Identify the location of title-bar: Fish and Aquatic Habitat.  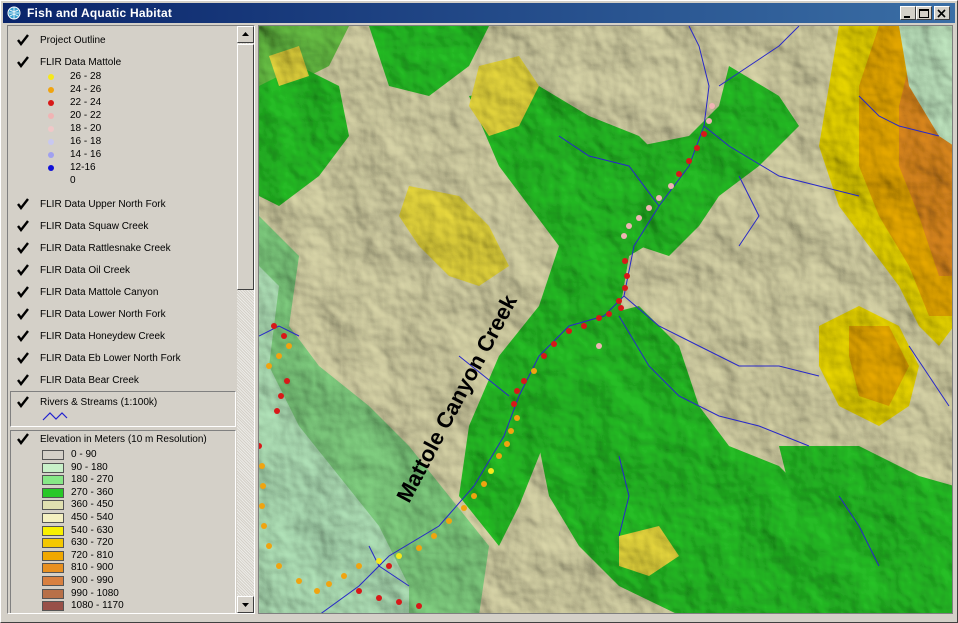
(479, 13).